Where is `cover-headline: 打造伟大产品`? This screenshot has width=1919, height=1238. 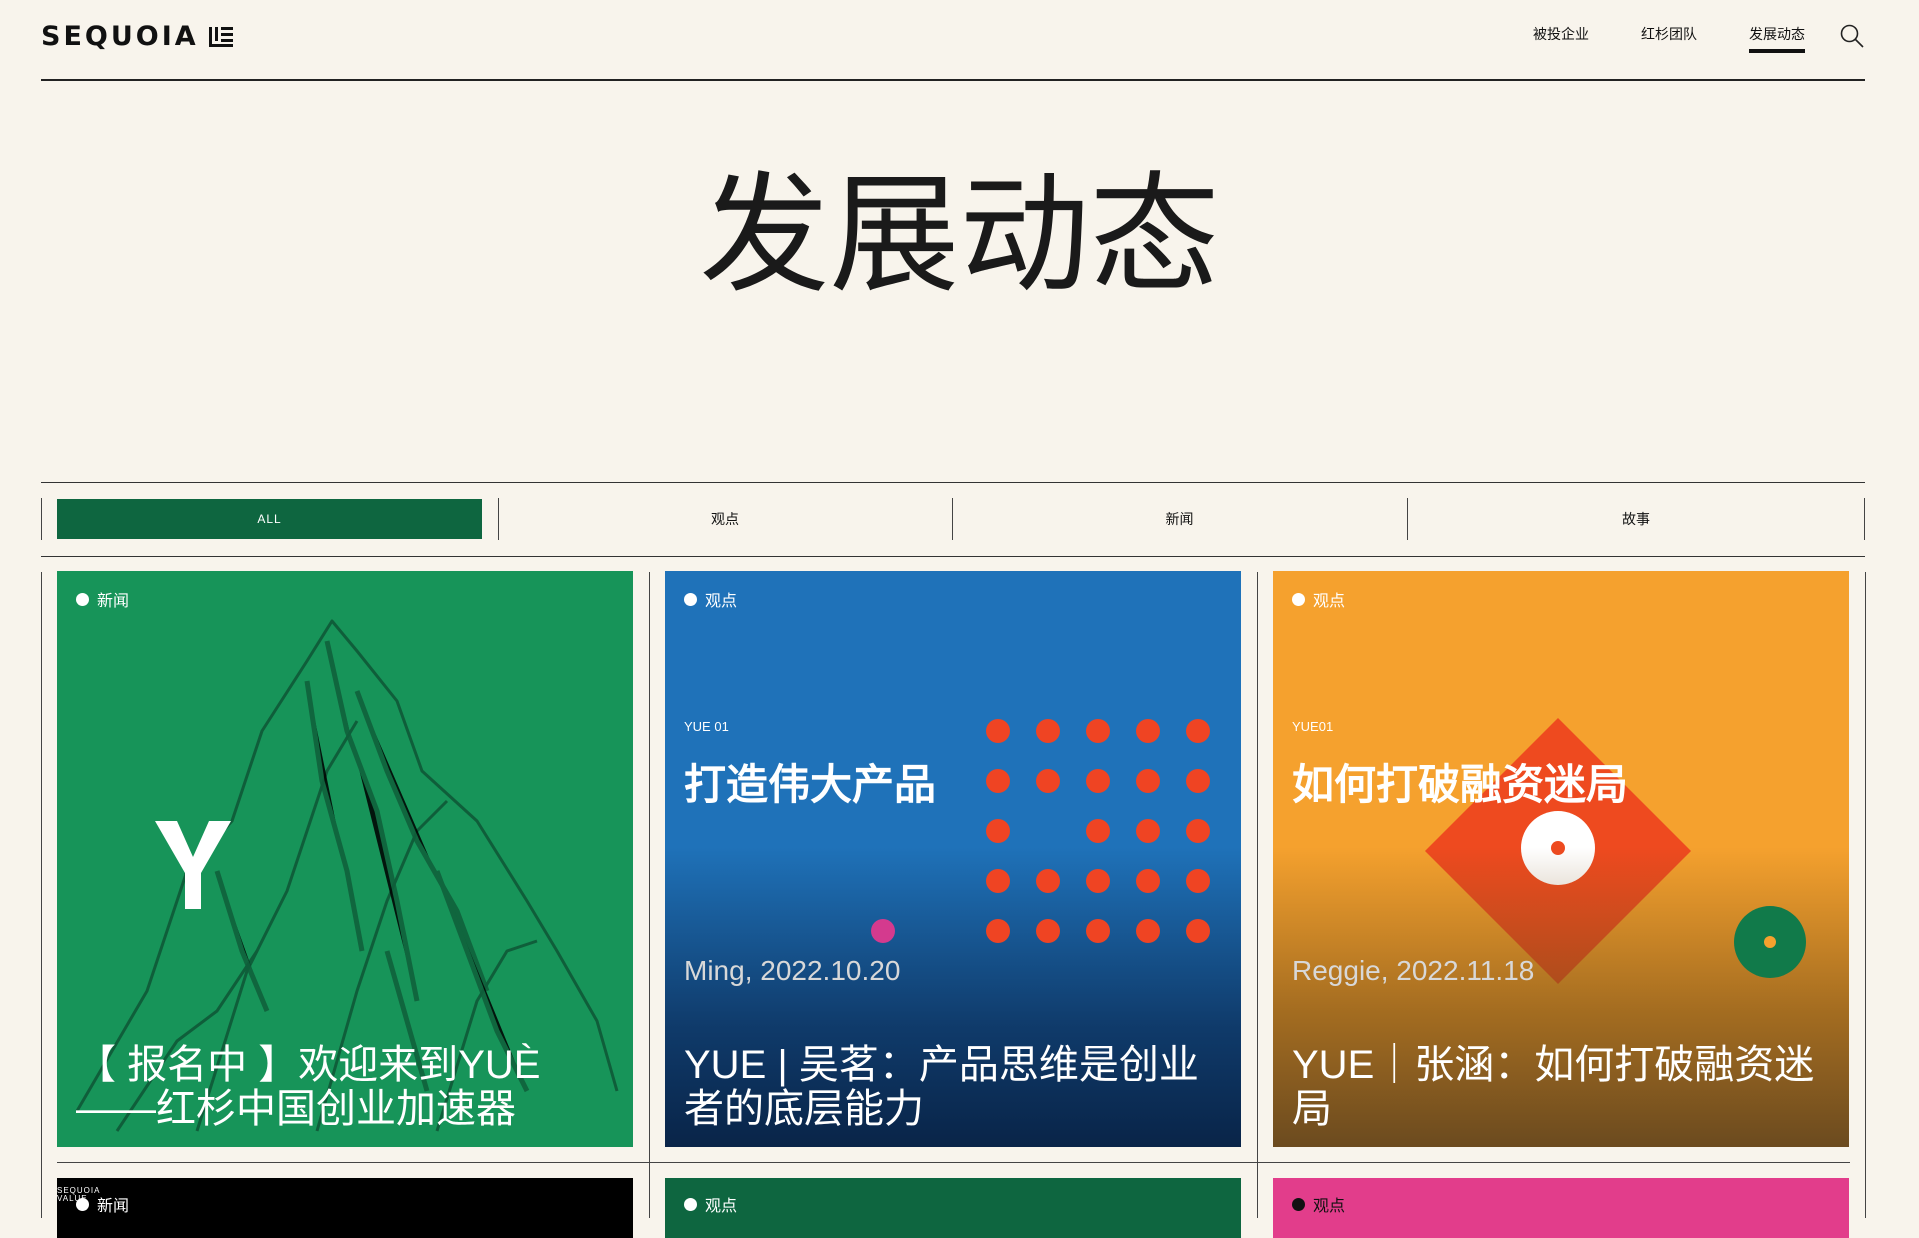 cover-headline: 打造伟大产品 is located at coordinates (810, 784).